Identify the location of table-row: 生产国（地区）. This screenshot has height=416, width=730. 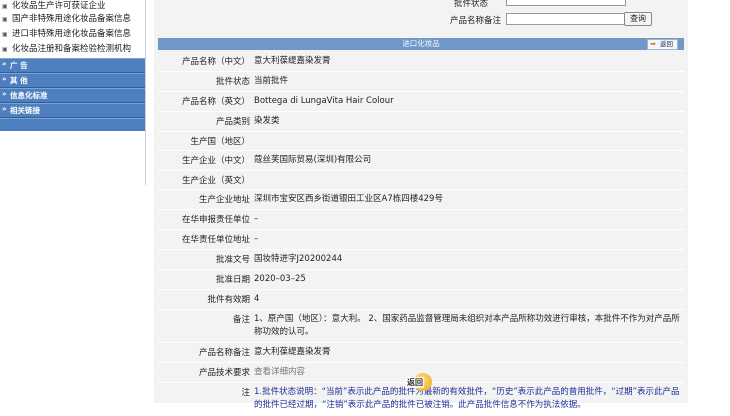
(421, 141).